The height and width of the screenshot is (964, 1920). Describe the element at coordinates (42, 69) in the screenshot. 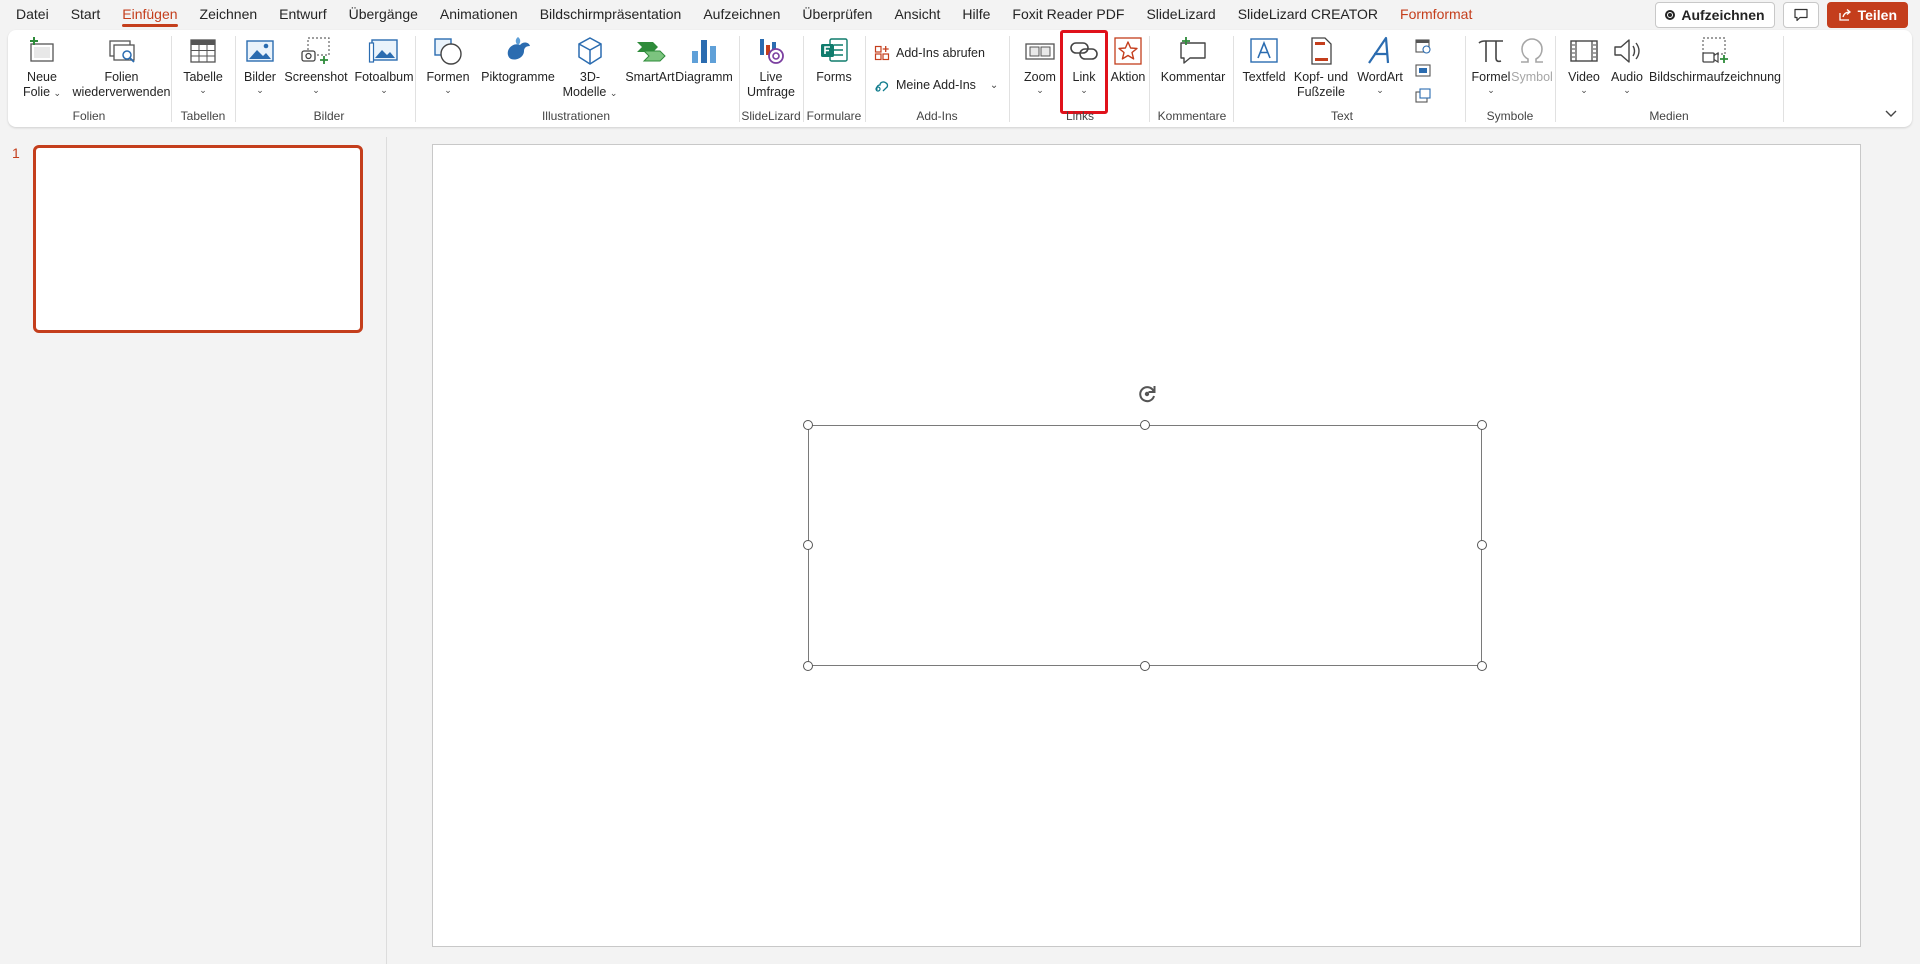

I see `new-slide-button: Neue Folie ⌄` at that location.